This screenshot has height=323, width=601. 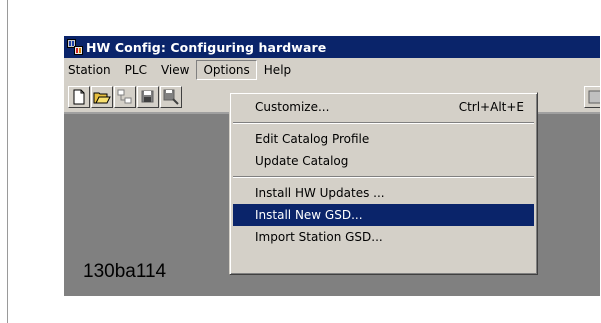 I want to click on download-icon, so click(x=594, y=97).